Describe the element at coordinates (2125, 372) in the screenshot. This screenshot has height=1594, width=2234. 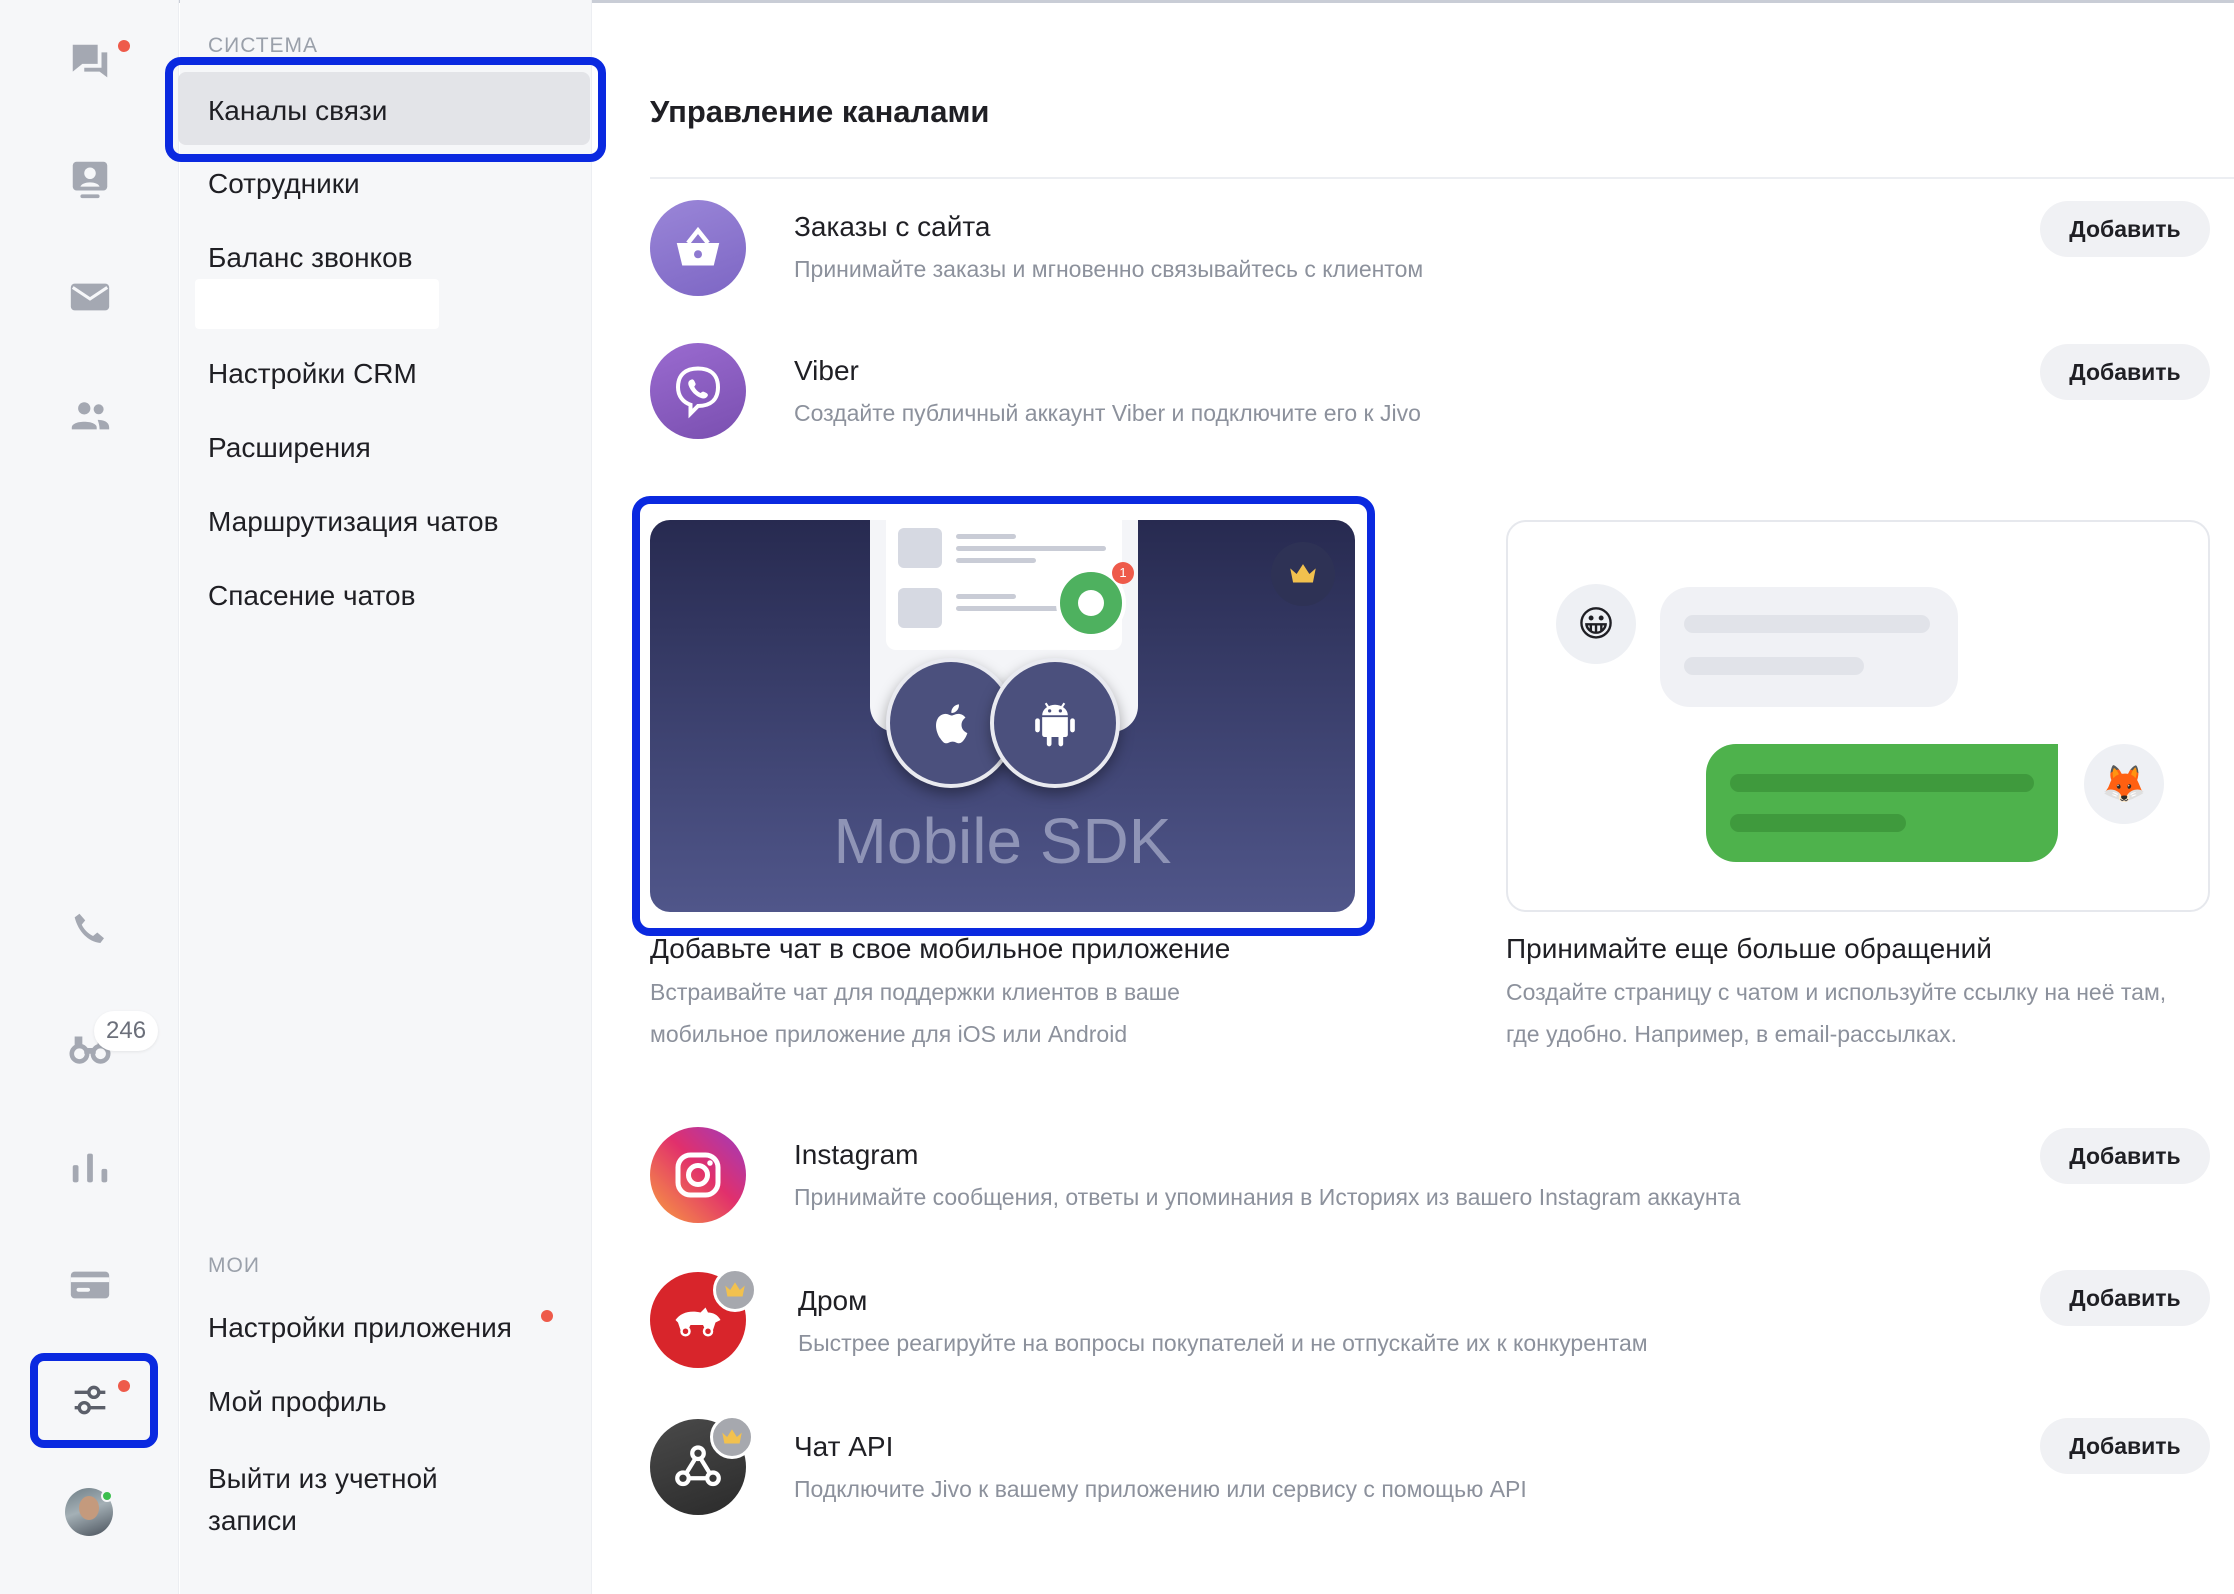
I see `add-button-viber: Добавить` at that location.